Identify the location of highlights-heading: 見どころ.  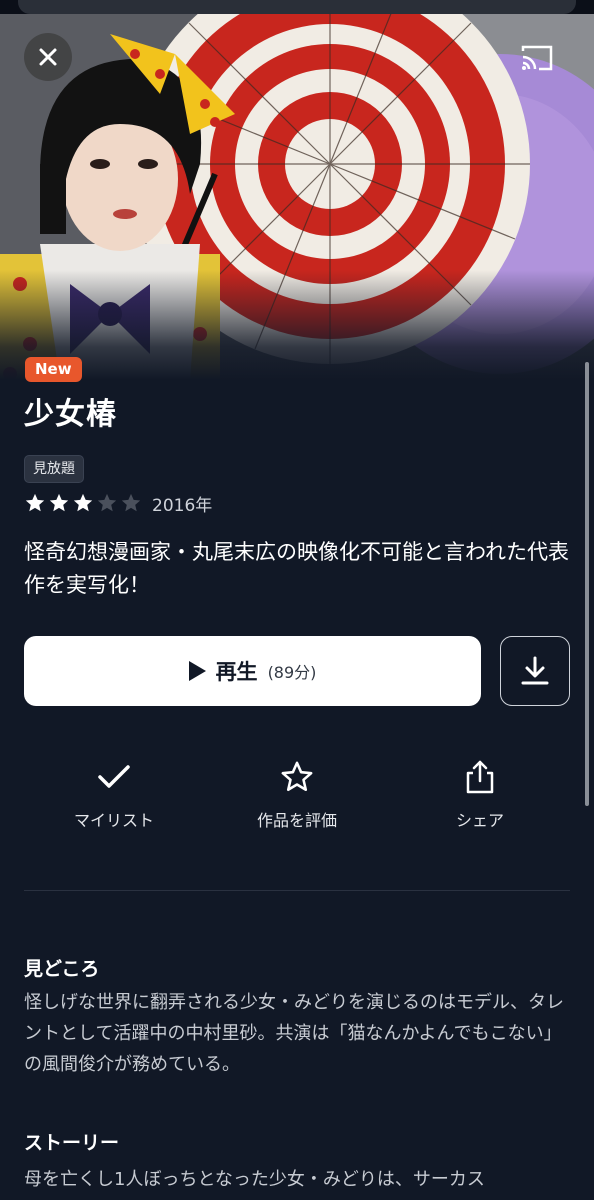
(62, 969).